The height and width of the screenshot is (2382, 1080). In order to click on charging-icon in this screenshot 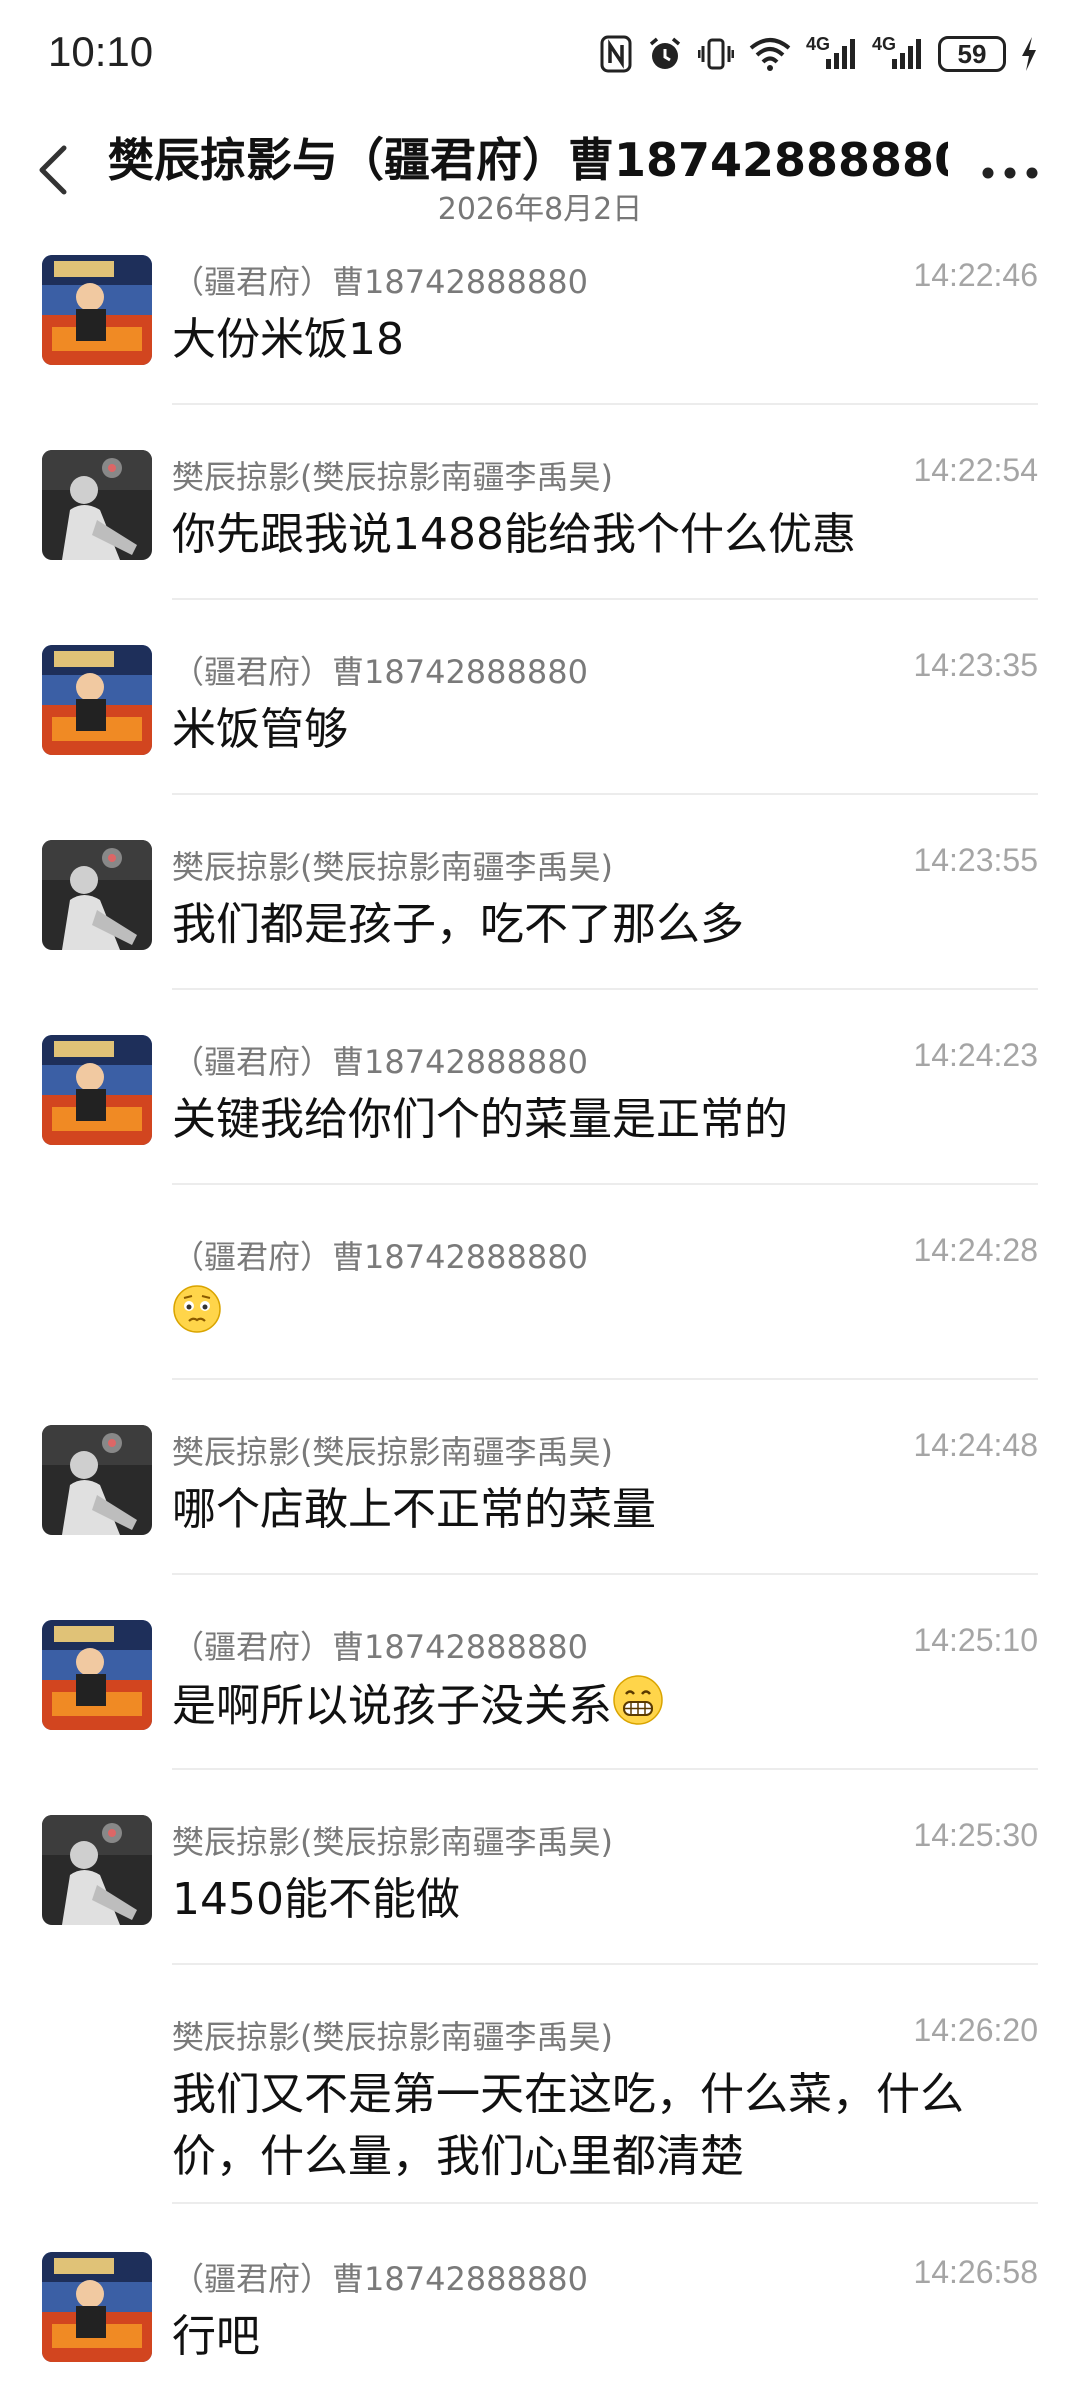, I will do `click(1029, 54)`.